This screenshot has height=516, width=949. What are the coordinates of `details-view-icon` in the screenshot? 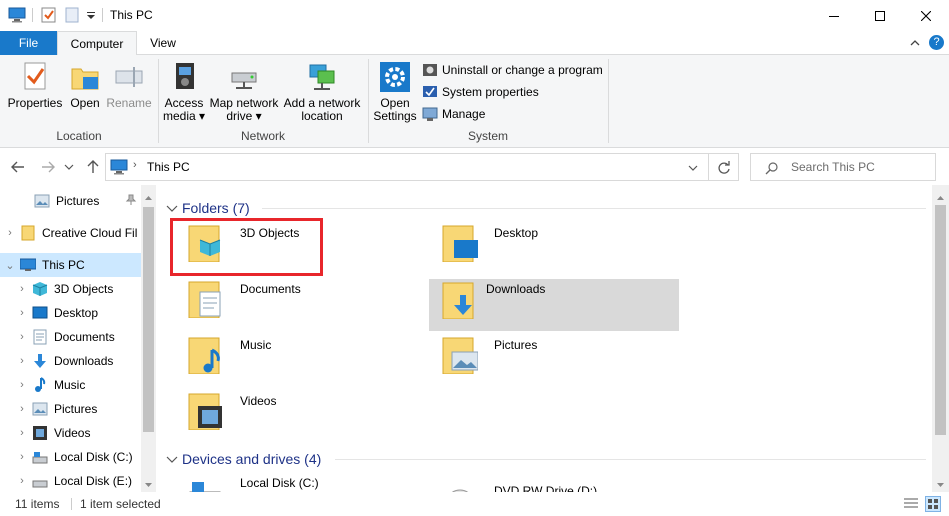 It's located at (911, 504).